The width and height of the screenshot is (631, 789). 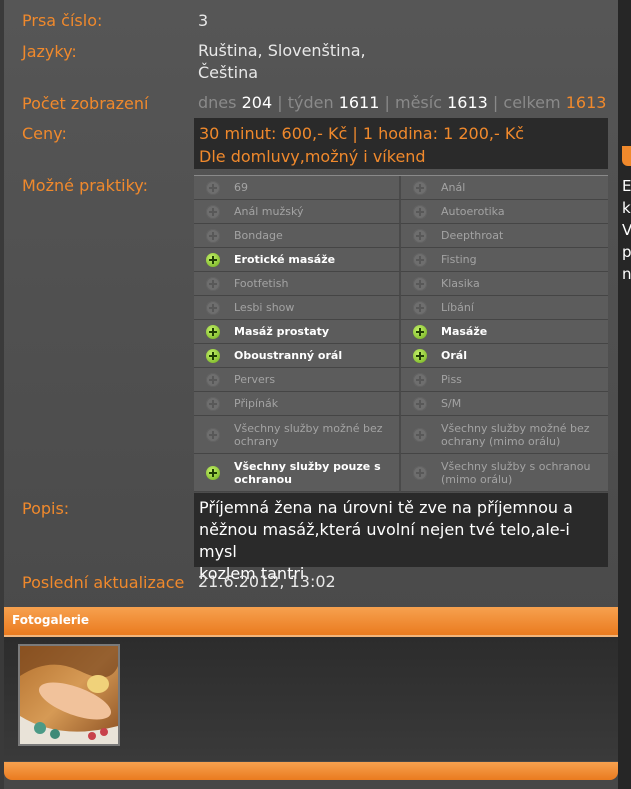 What do you see at coordinates (516, 472) in the screenshot?
I see `practice-label: Všechny služby s ochranou (mimo orálu)` at bounding box center [516, 472].